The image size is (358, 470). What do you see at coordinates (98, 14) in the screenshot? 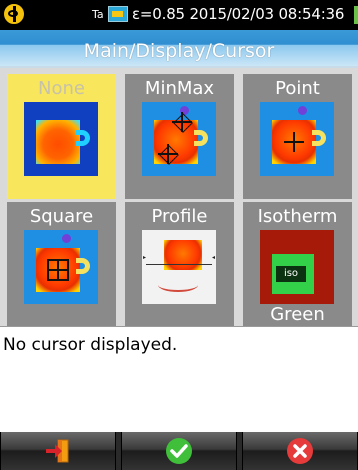
I see `ambient-temp-label: Ta` at bounding box center [98, 14].